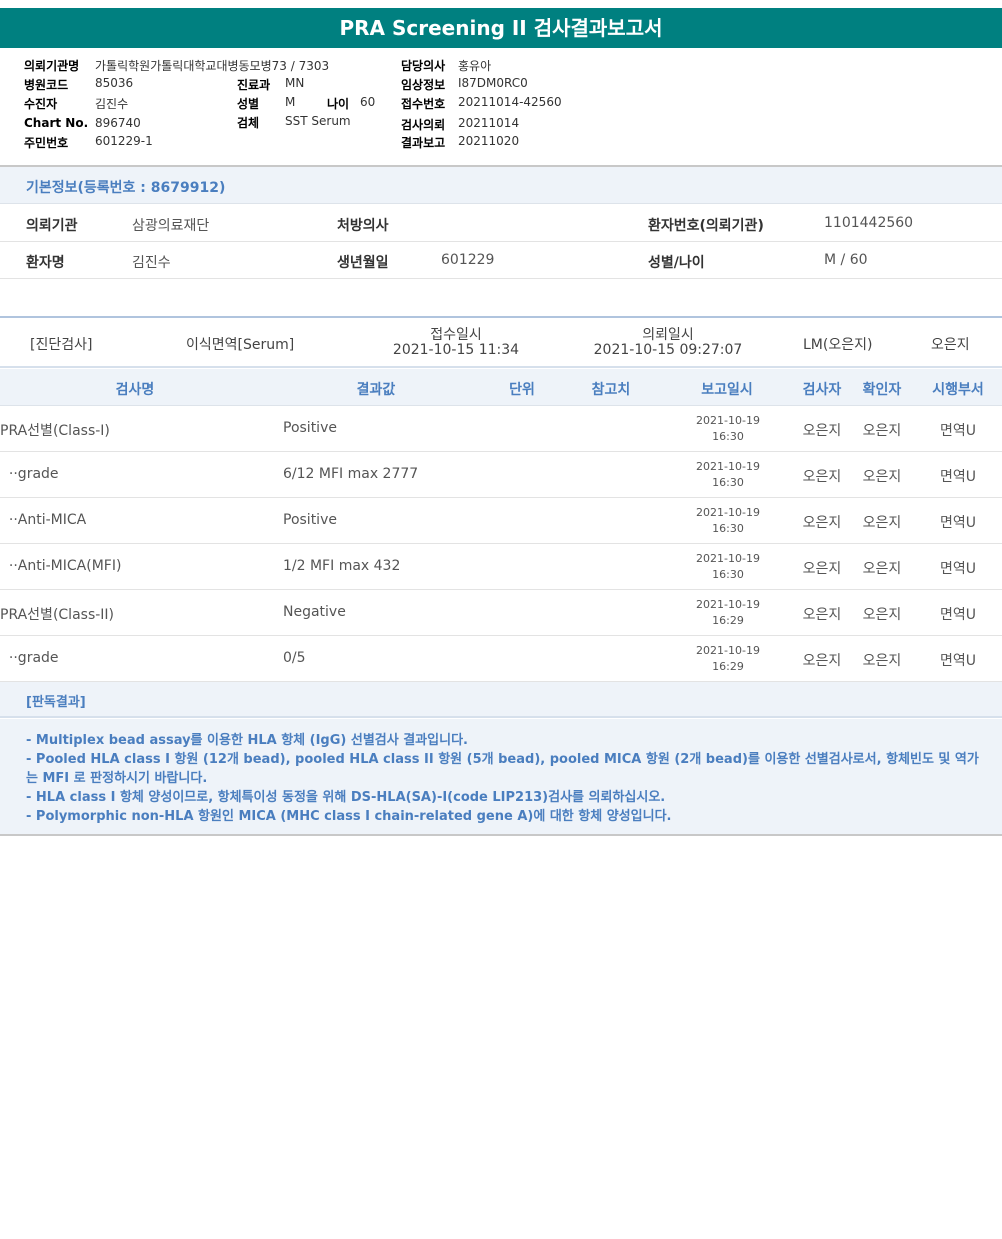 This screenshot has width=1002, height=1239. I want to click on test-name: ··Anti-MICA(MFI), so click(61, 566).